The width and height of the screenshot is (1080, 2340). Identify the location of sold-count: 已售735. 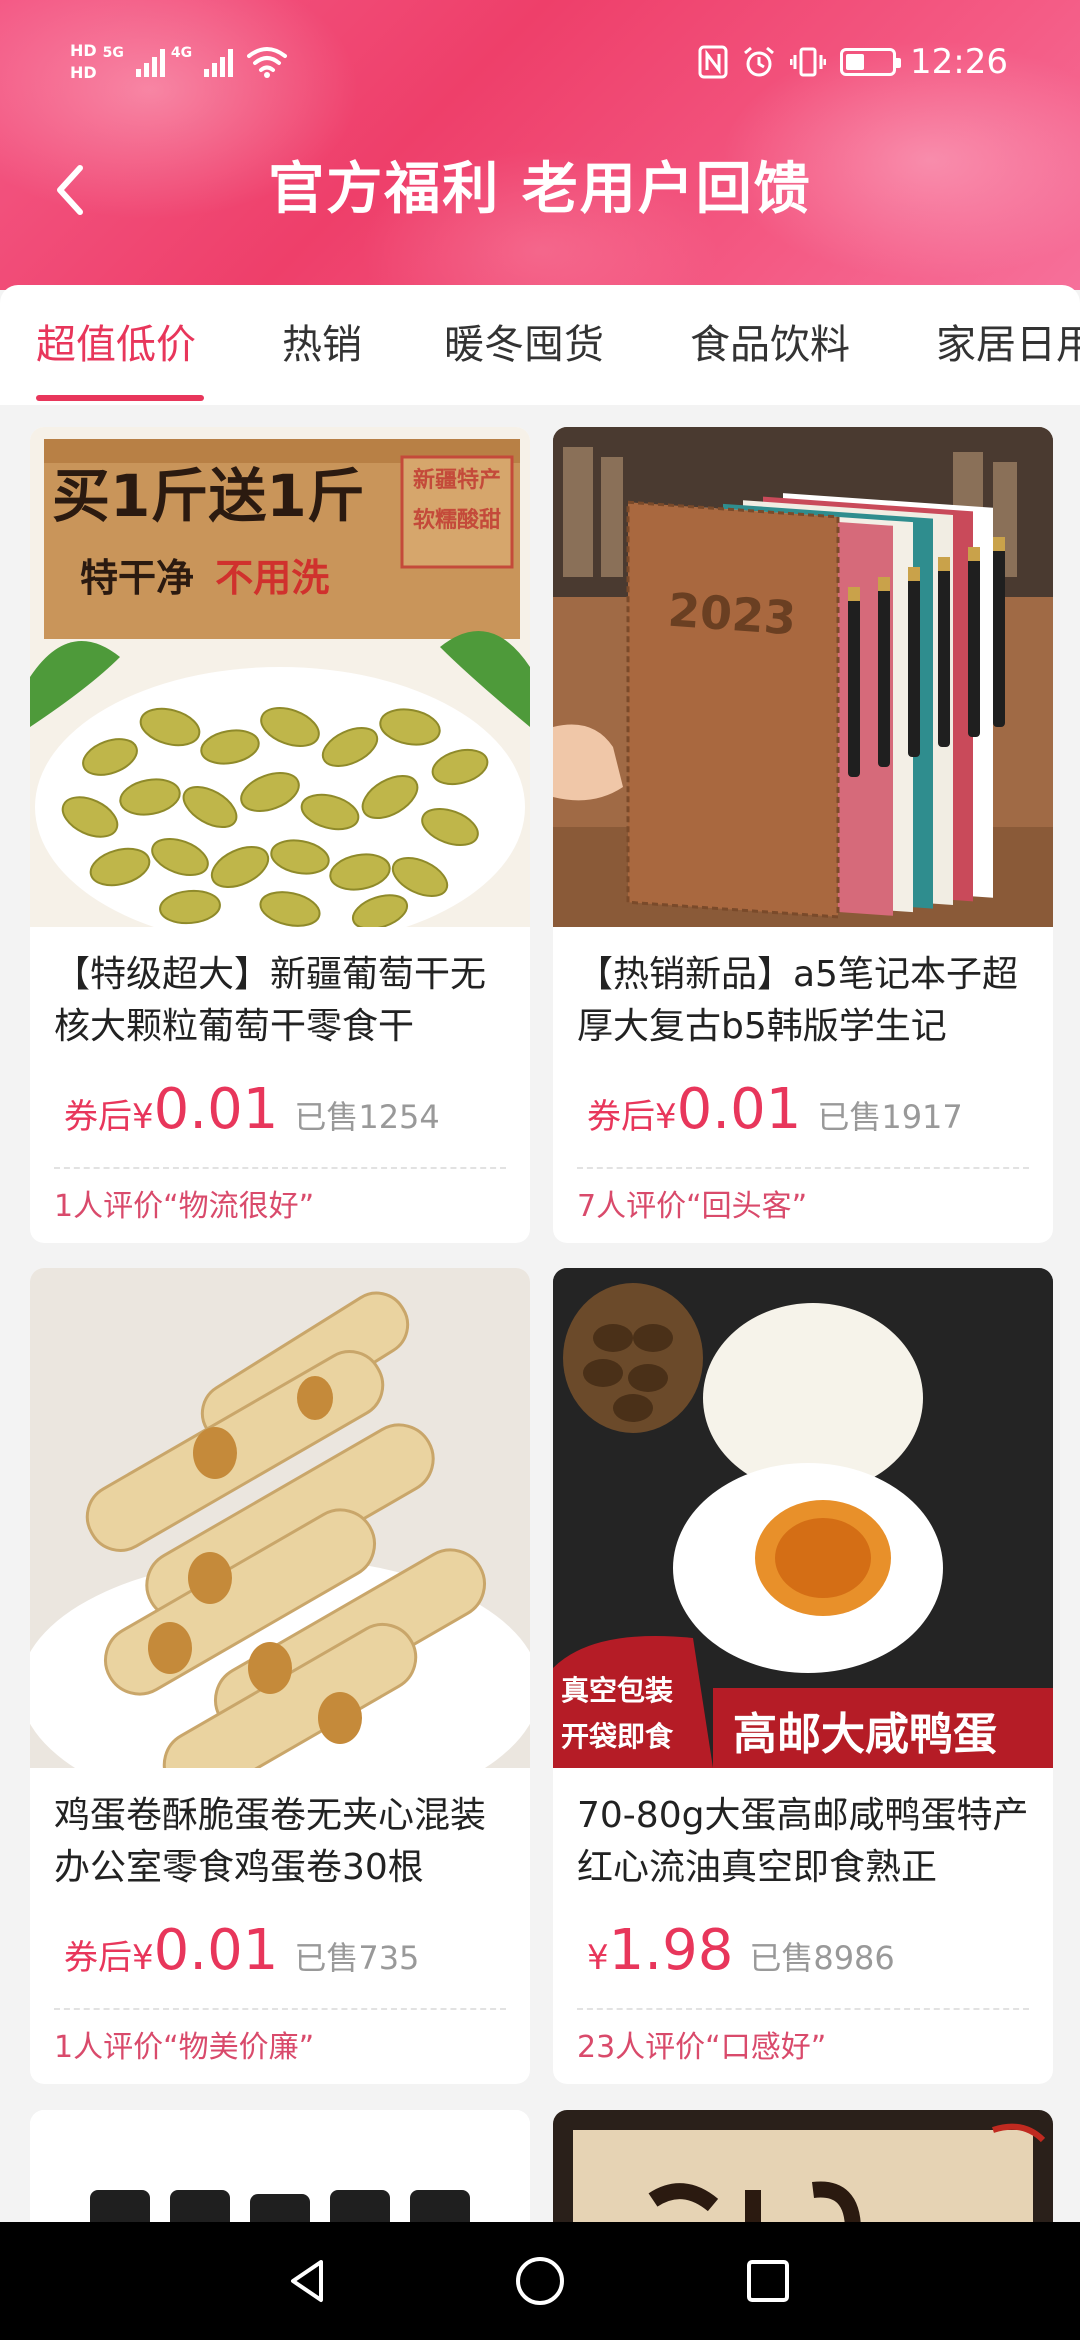
(357, 1958).